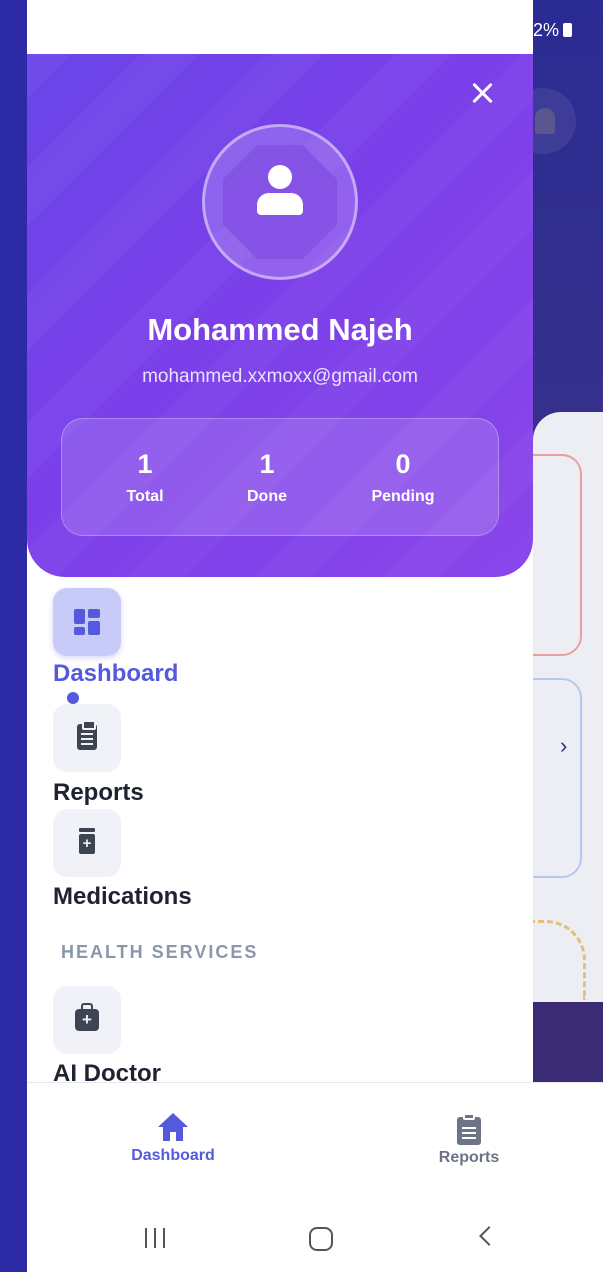 This screenshot has width=603, height=1272. Describe the element at coordinates (160, 952) in the screenshot. I see `section-title-health-services: HEALTH SERVICES` at that location.